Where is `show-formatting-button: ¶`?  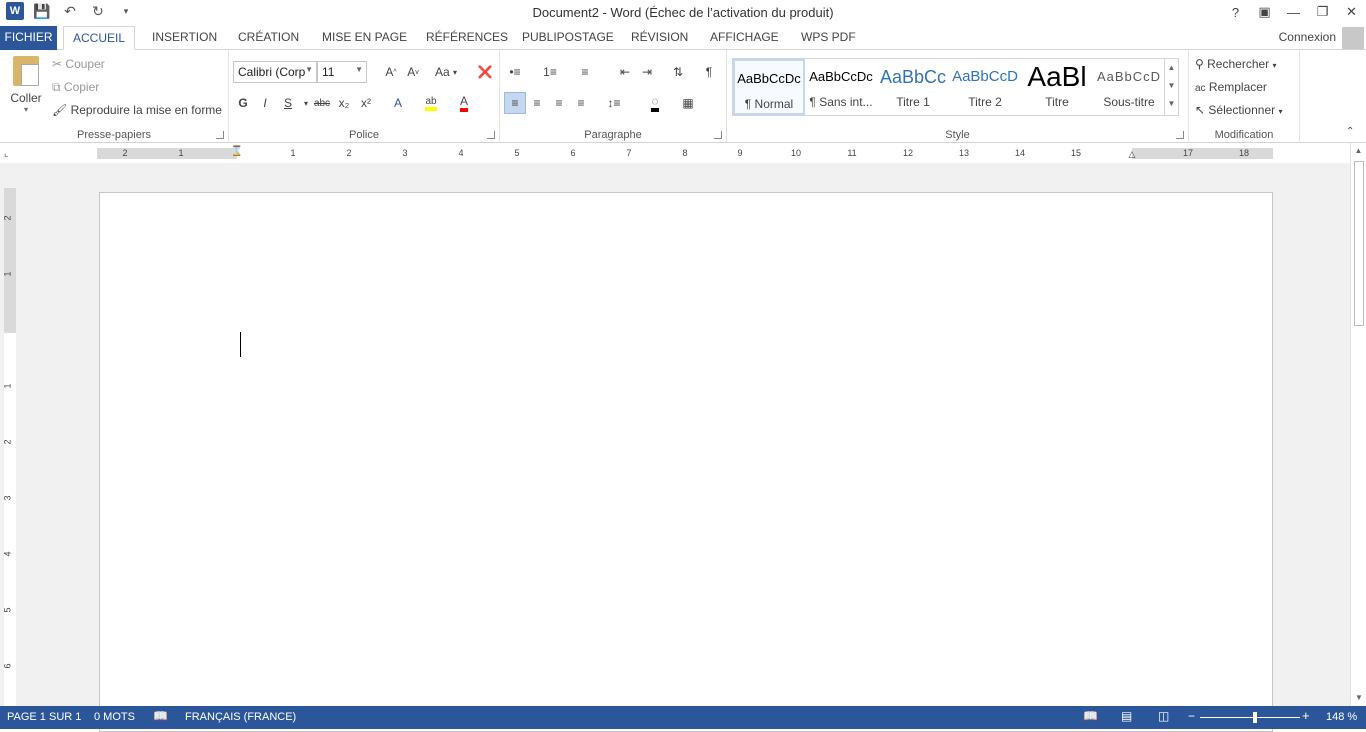
show-formatting-button: ¶ is located at coordinates (709, 72).